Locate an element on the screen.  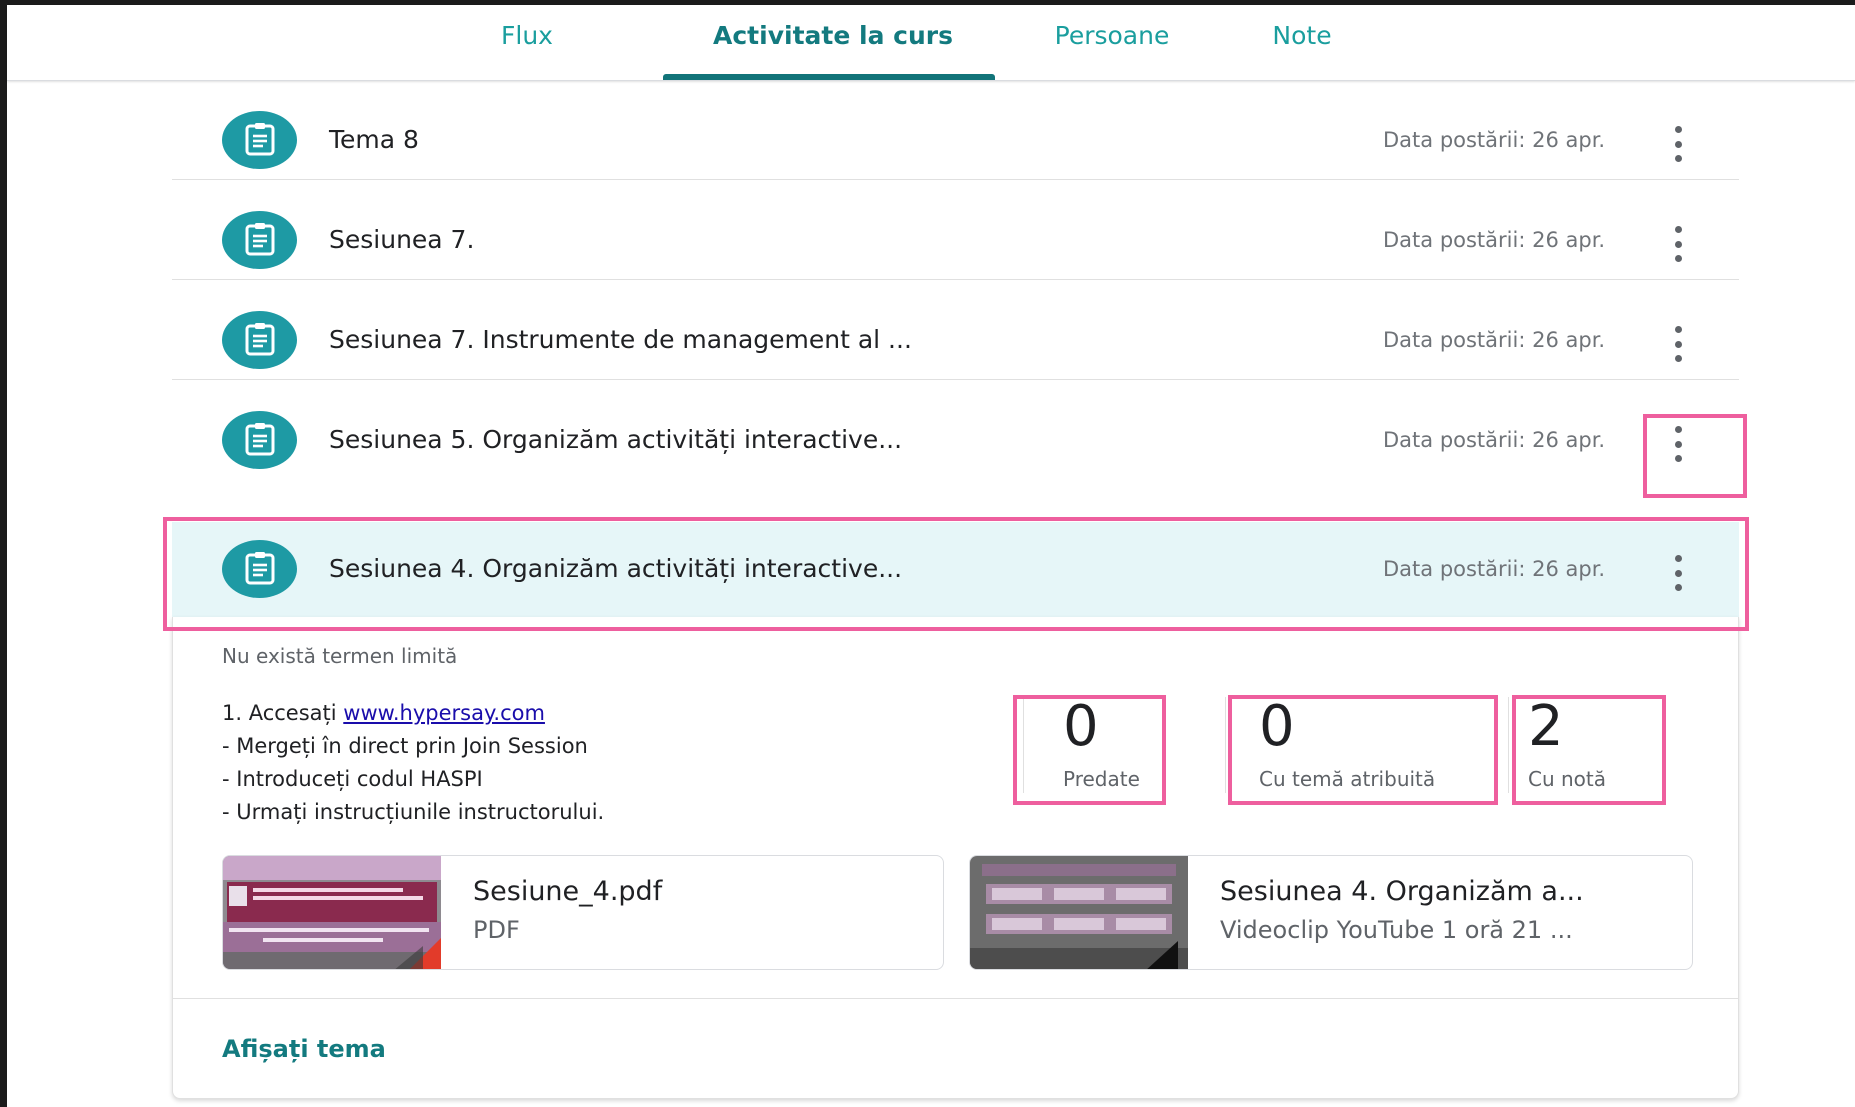
tab-grades: Note is located at coordinates (1302, 46).